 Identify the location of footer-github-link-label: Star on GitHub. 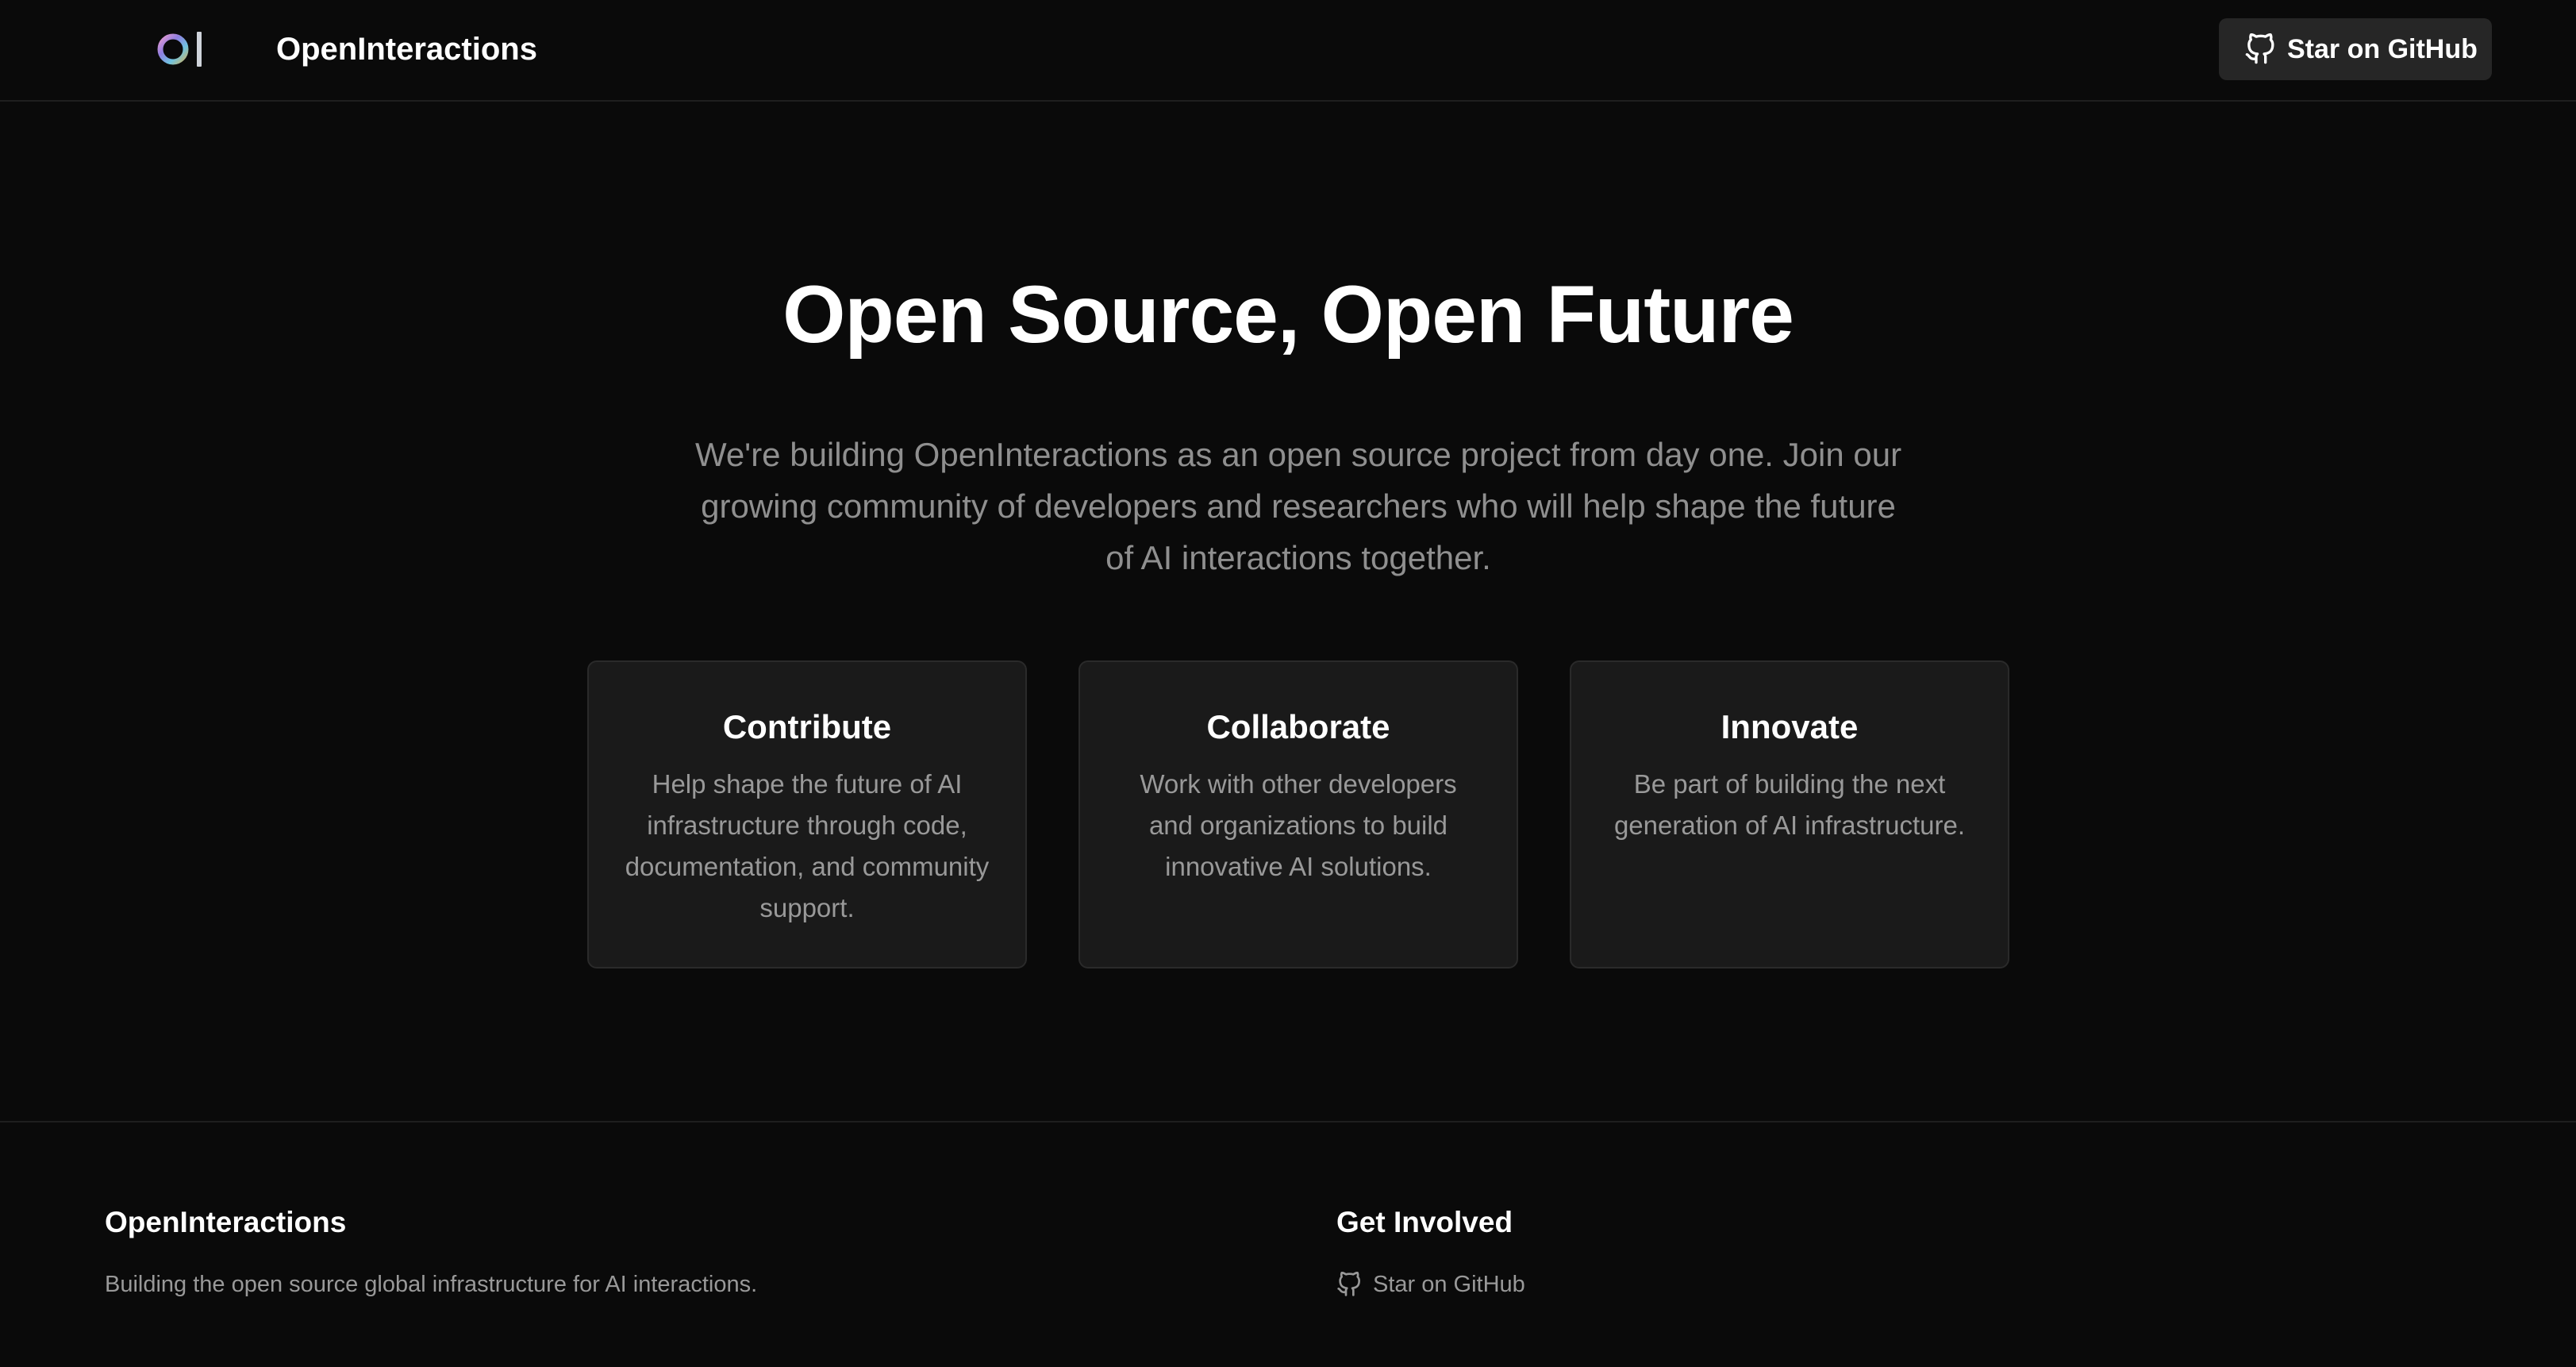
(1449, 1284).